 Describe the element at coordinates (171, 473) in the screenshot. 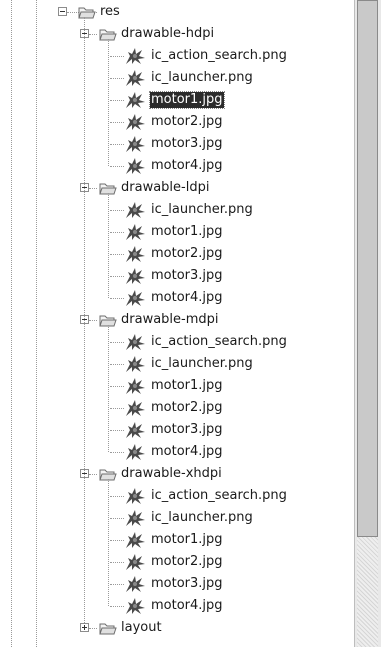

I see `tree-item-label: drawable-xhdpi` at that location.